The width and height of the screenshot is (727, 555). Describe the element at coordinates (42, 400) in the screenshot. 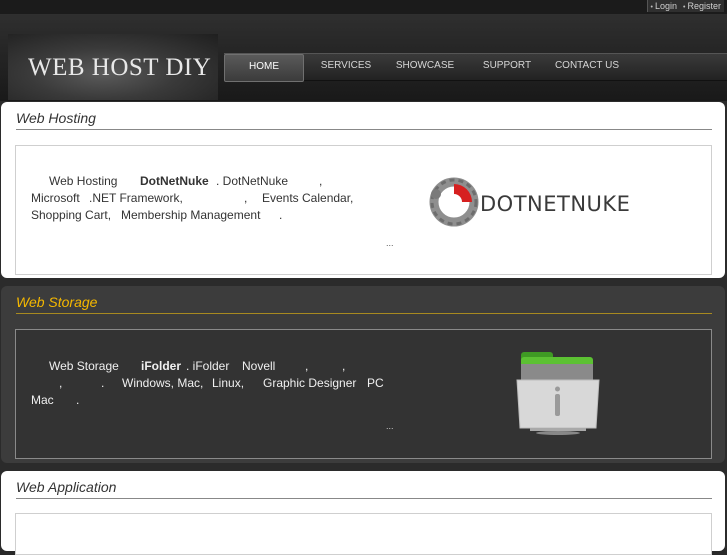

I see `storage-text: Mac` at that location.